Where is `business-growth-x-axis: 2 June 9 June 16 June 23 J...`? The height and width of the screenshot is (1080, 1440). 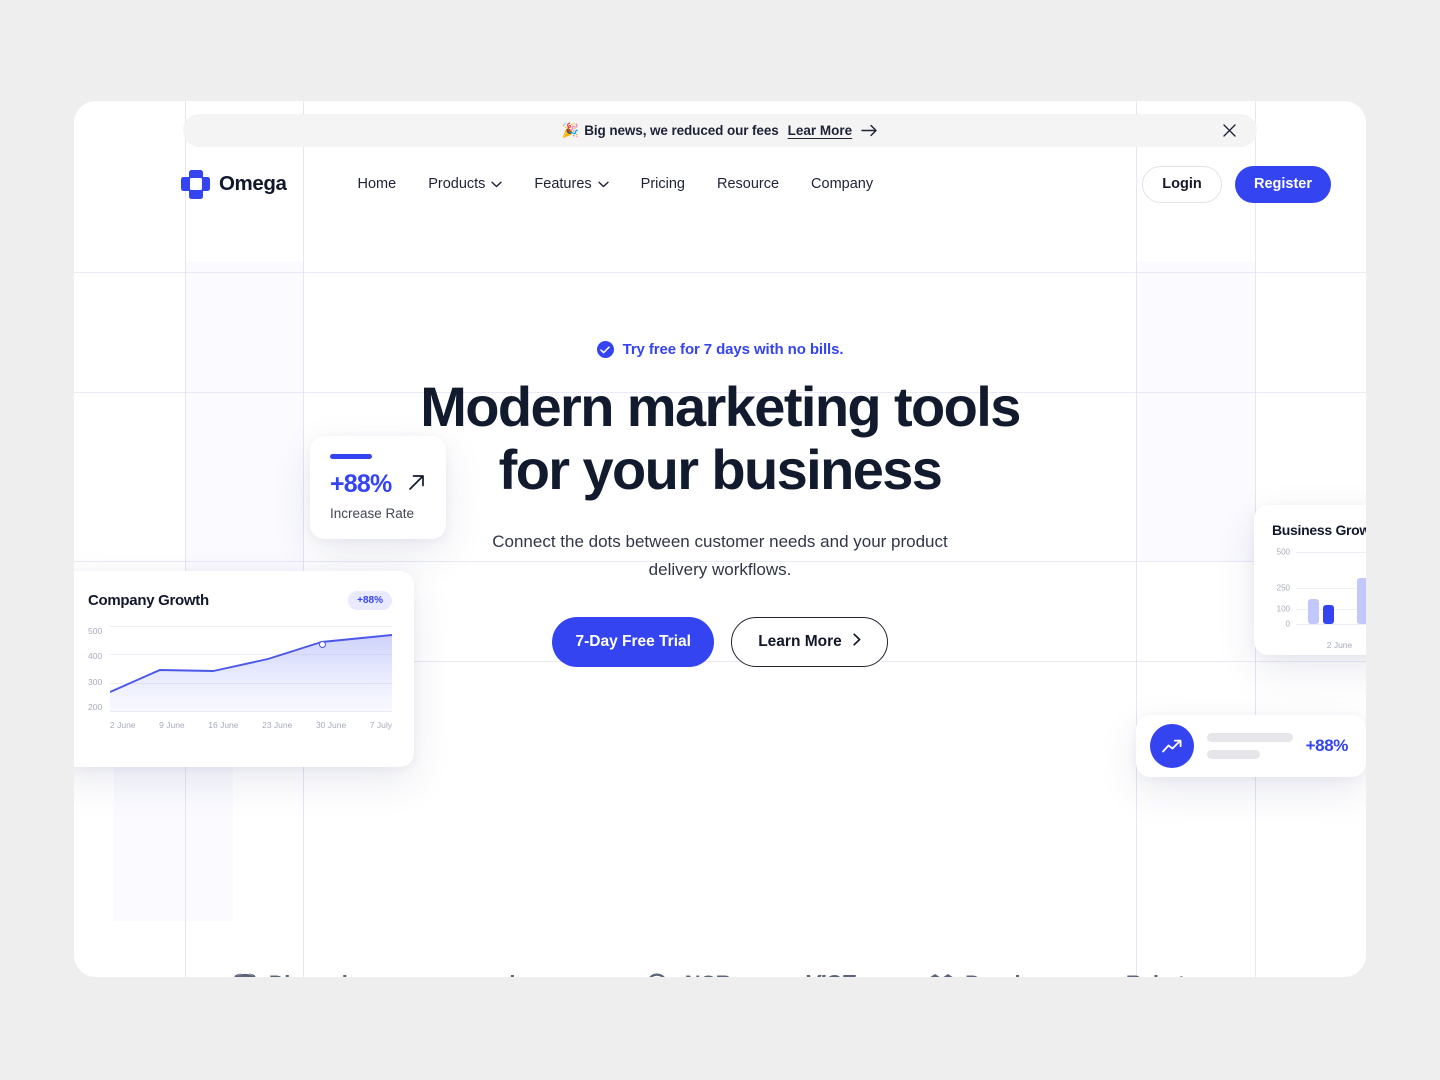 business-growth-x-axis: 2 June 9 June 16 June 23 J... is located at coordinates (1340, 645).